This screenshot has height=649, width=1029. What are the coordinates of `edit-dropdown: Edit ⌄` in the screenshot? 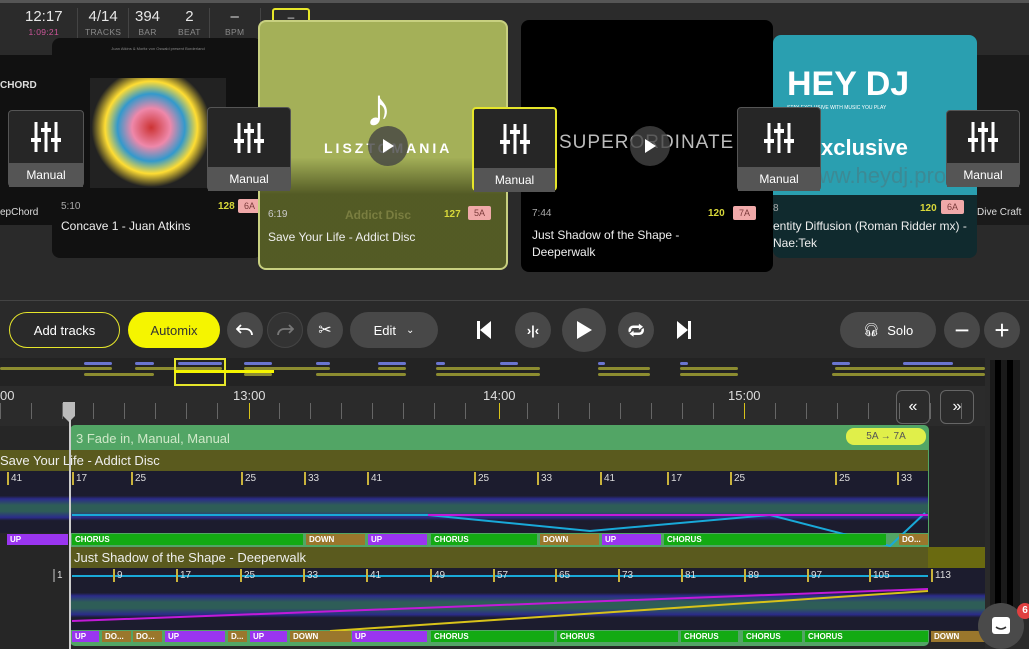 It's located at (394, 330).